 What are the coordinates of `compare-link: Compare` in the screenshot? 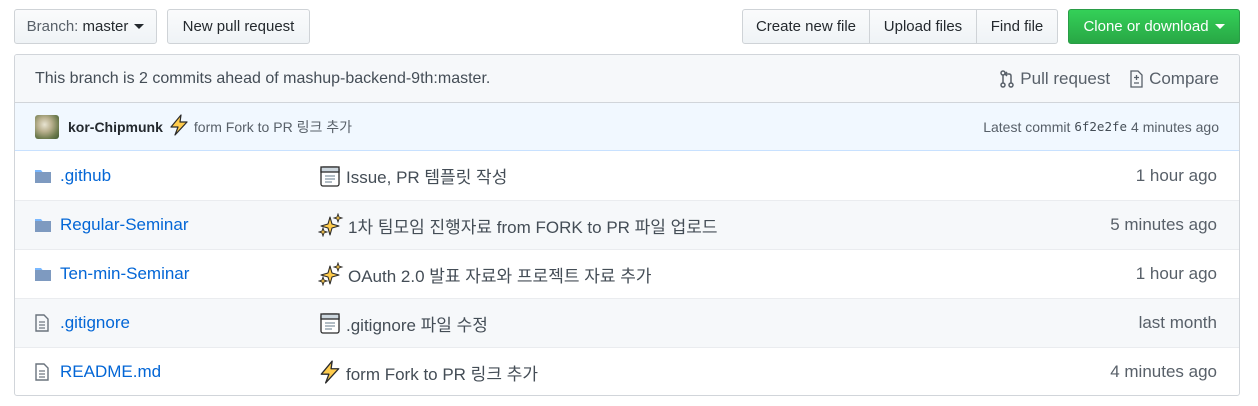 It's located at (1173, 79).